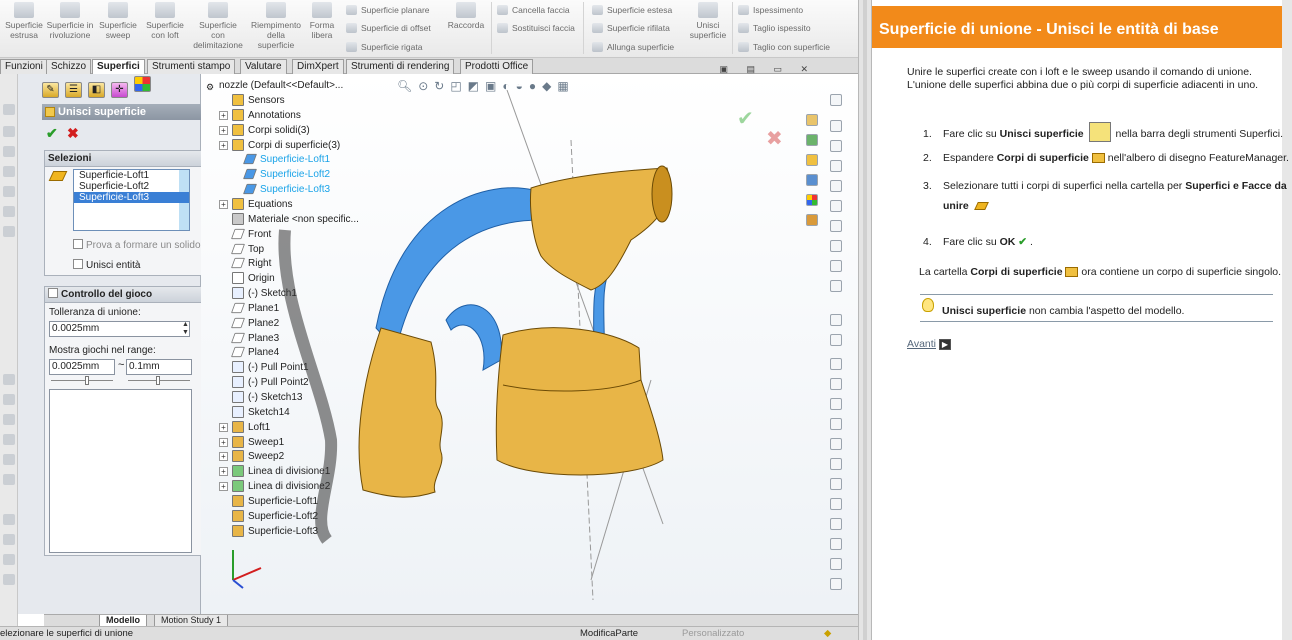 Image resolution: width=1292 pixels, height=640 pixels. What do you see at coordinates (218, 26) in the screenshot?
I see `superficie-delimitazione-button: Superficie con delimitazione` at bounding box center [218, 26].